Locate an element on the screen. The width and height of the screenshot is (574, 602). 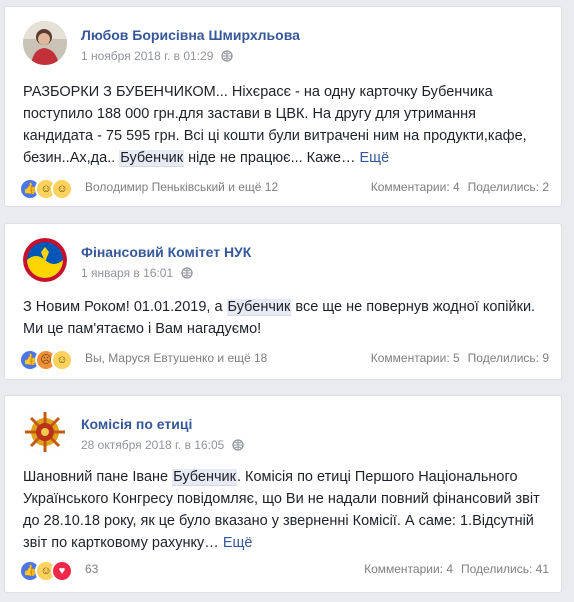
post-stats: Комментарии: 4 Поделились: 41 is located at coordinates (452, 569).